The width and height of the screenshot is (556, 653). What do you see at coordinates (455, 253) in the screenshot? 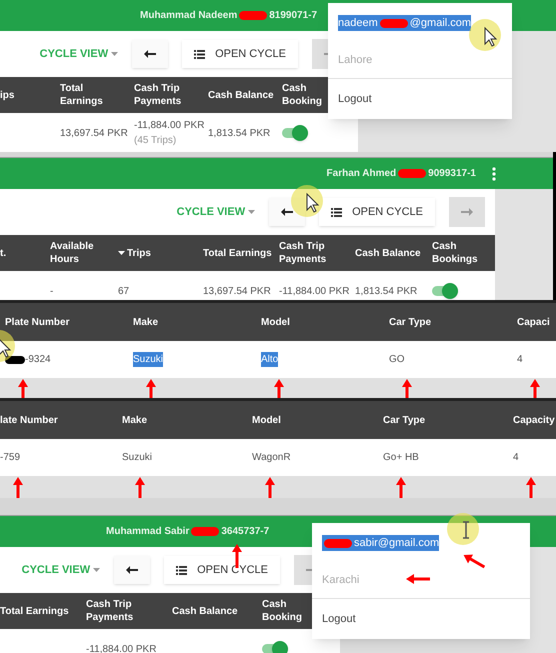
I see `column-header: Cash Bookings` at bounding box center [455, 253].